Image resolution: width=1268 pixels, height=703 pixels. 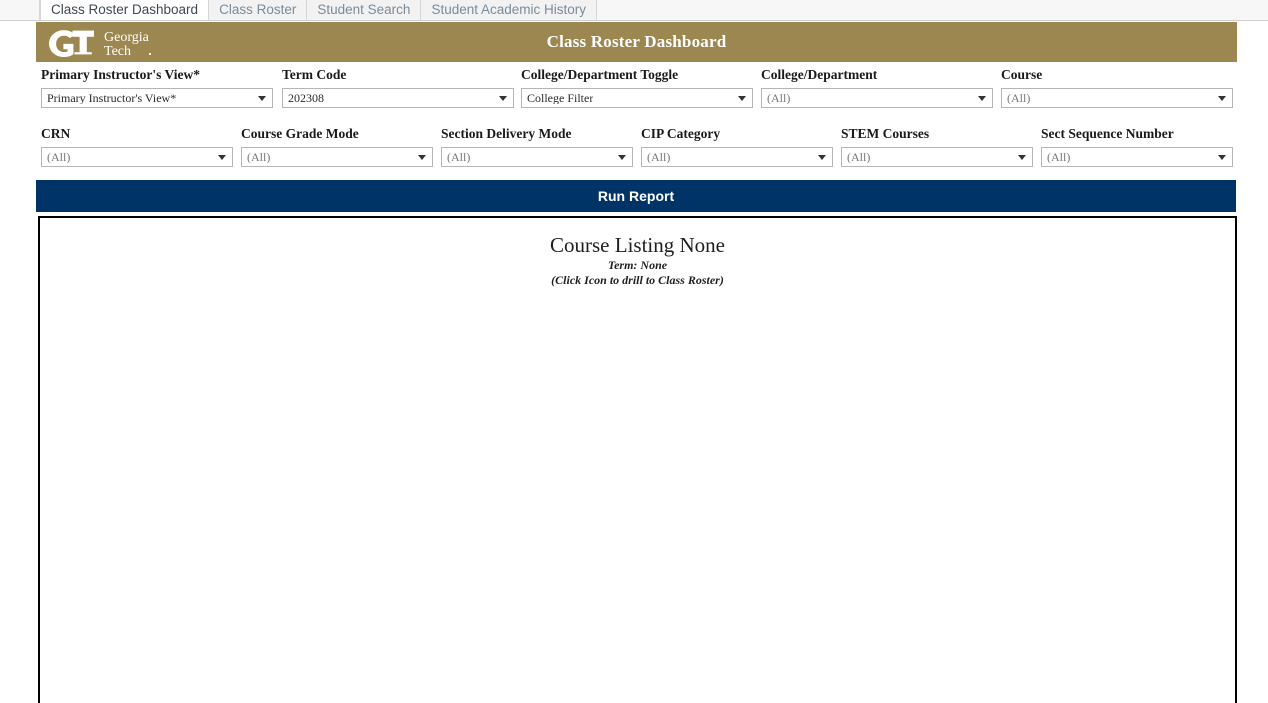 What do you see at coordinates (306, 98) in the screenshot?
I see `dropdown-value: 202308` at bounding box center [306, 98].